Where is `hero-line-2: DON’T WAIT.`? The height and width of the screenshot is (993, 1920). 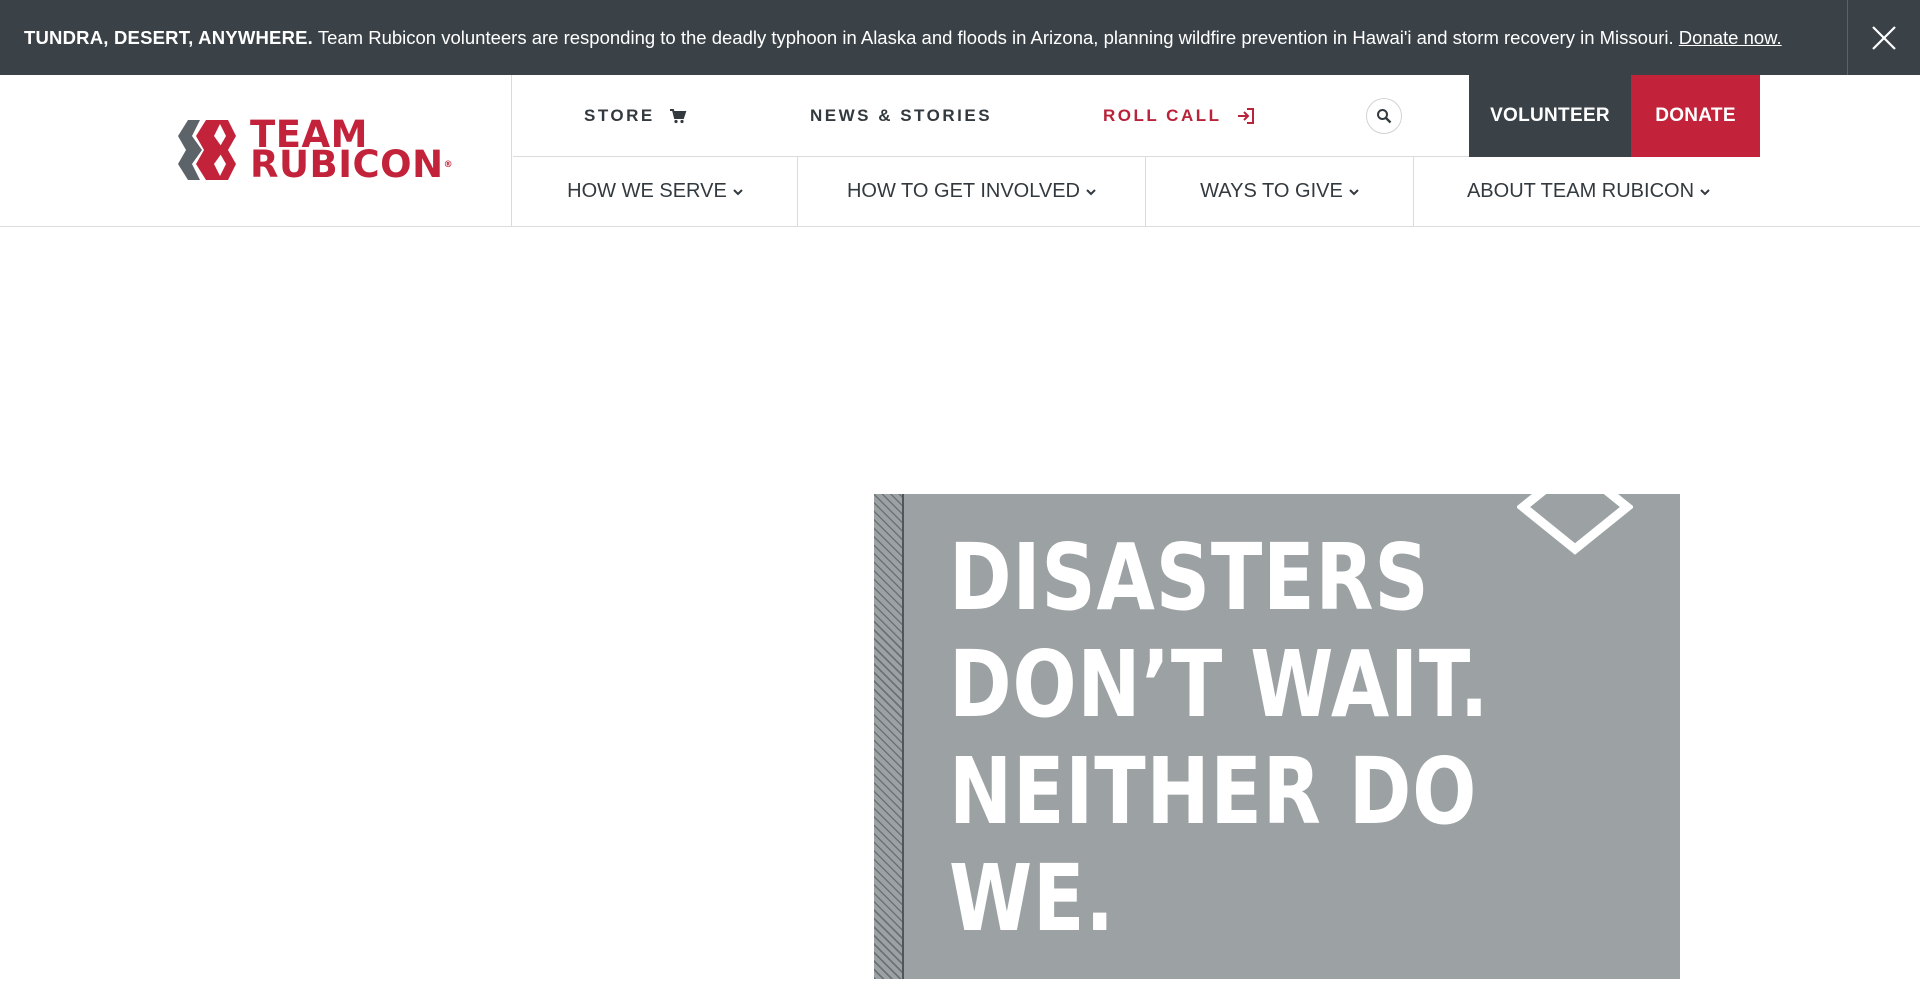 hero-line-2: DON’T WAIT. is located at coordinates (1219, 684).